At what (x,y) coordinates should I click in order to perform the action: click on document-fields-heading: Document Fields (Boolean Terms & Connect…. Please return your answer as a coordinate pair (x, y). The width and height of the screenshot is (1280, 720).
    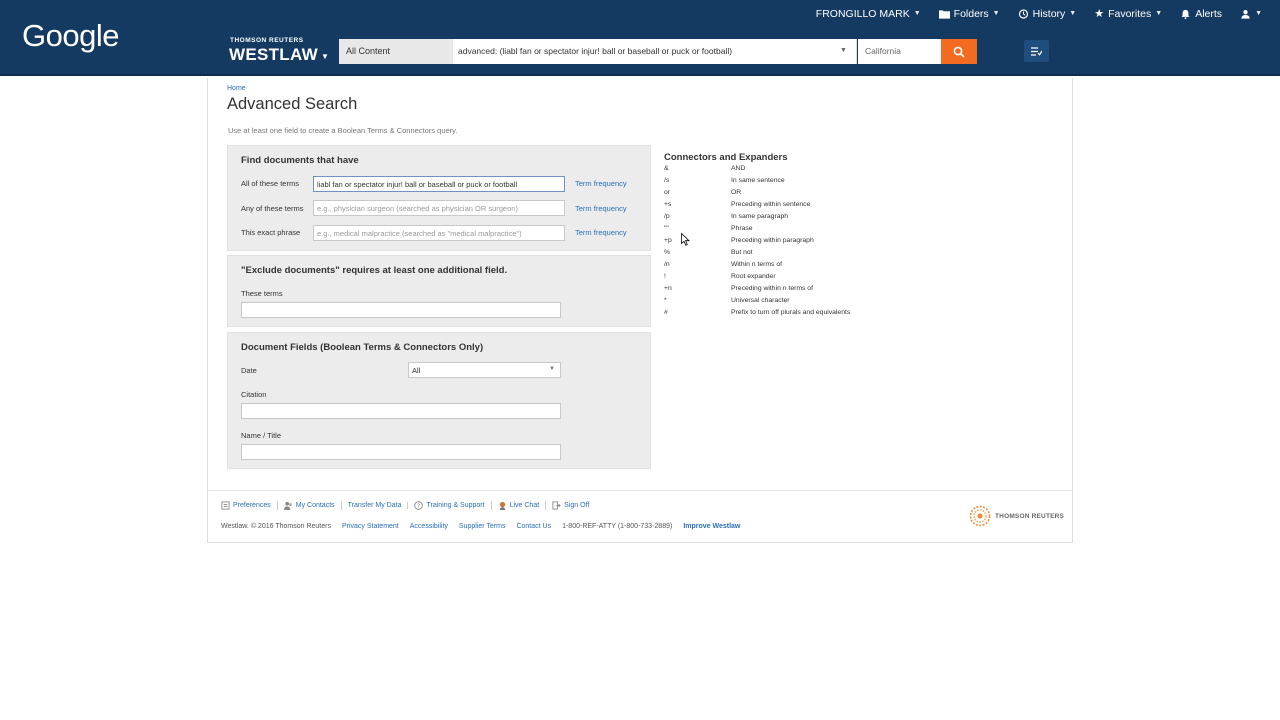
    Looking at the image, I should click on (362, 347).